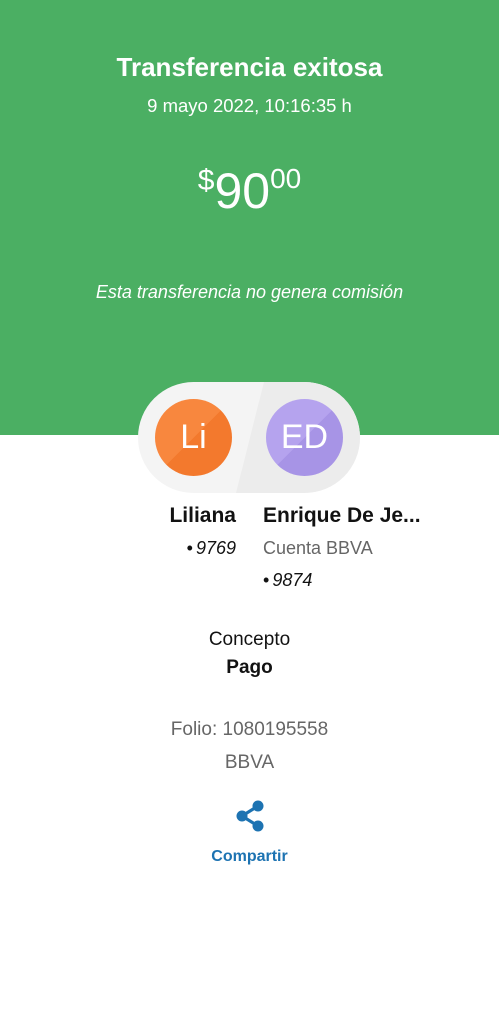 This screenshot has height=1024, width=499. I want to click on share-button: Compartir, so click(249, 857).